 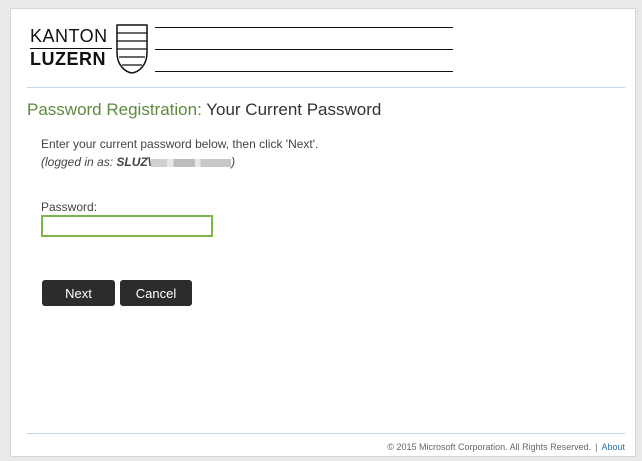 What do you see at coordinates (127, 226) in the screenshot?
I see `password-input` at bounding box center [127, 226].